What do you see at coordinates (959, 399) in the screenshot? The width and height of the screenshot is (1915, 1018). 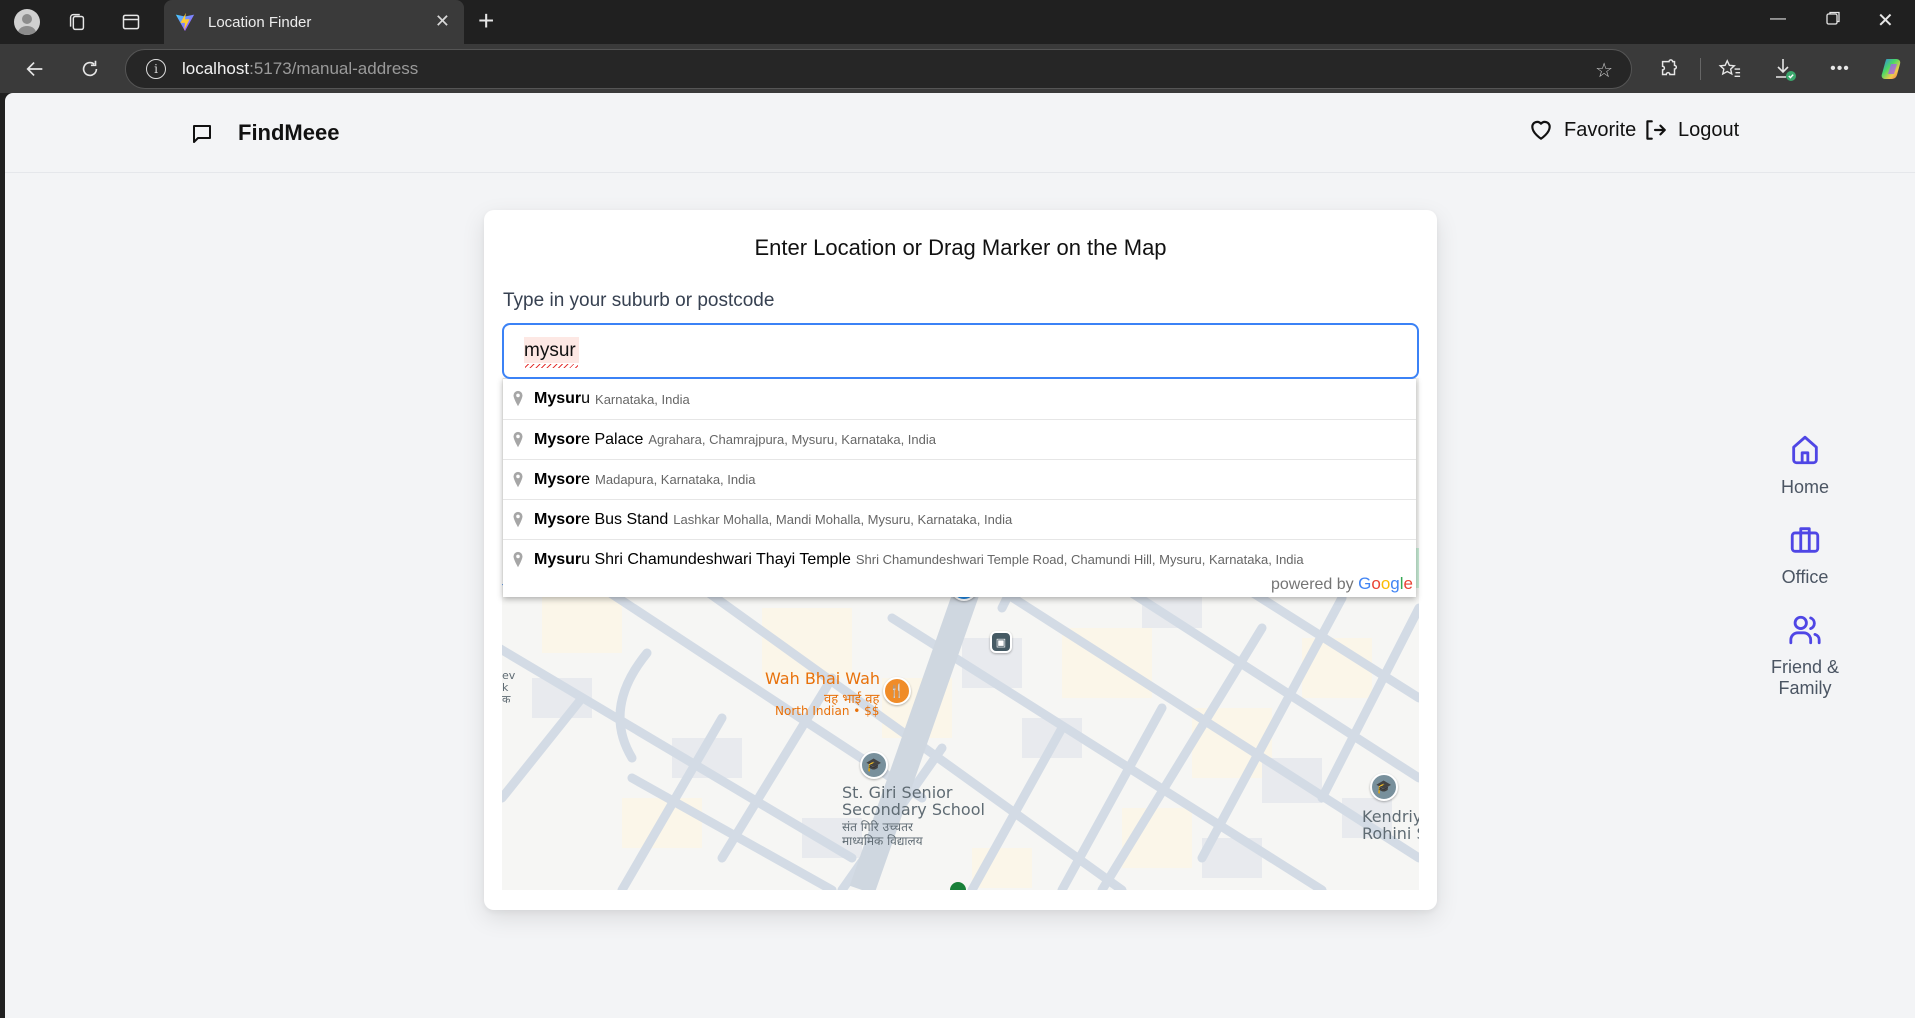 I see `autocomplete-suggestion: Mysuru Karnataka, India` at bounding box center [959, 399].